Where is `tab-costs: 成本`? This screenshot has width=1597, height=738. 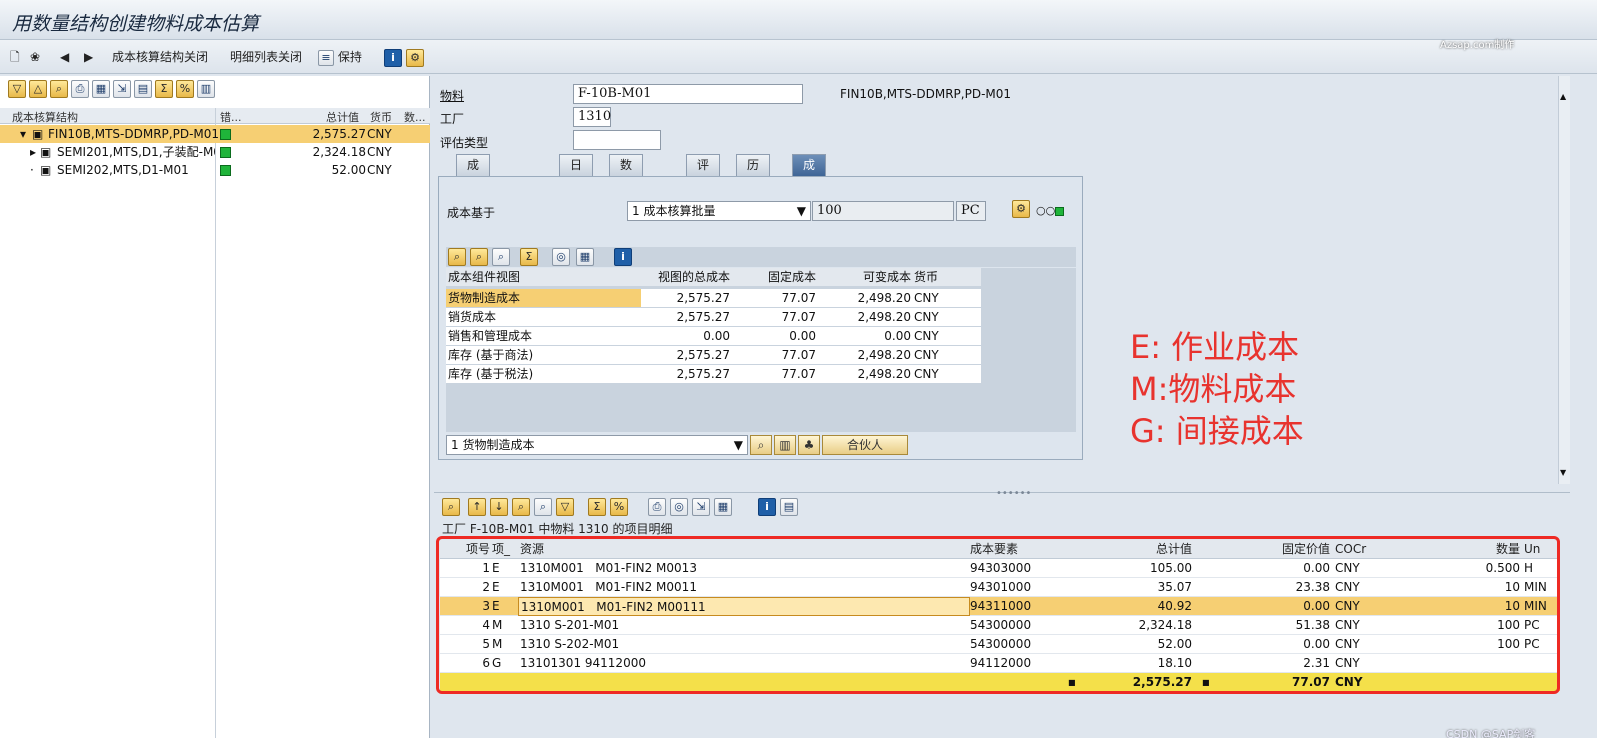 tab-costs: 成本 is located at coordinates (809, 173).